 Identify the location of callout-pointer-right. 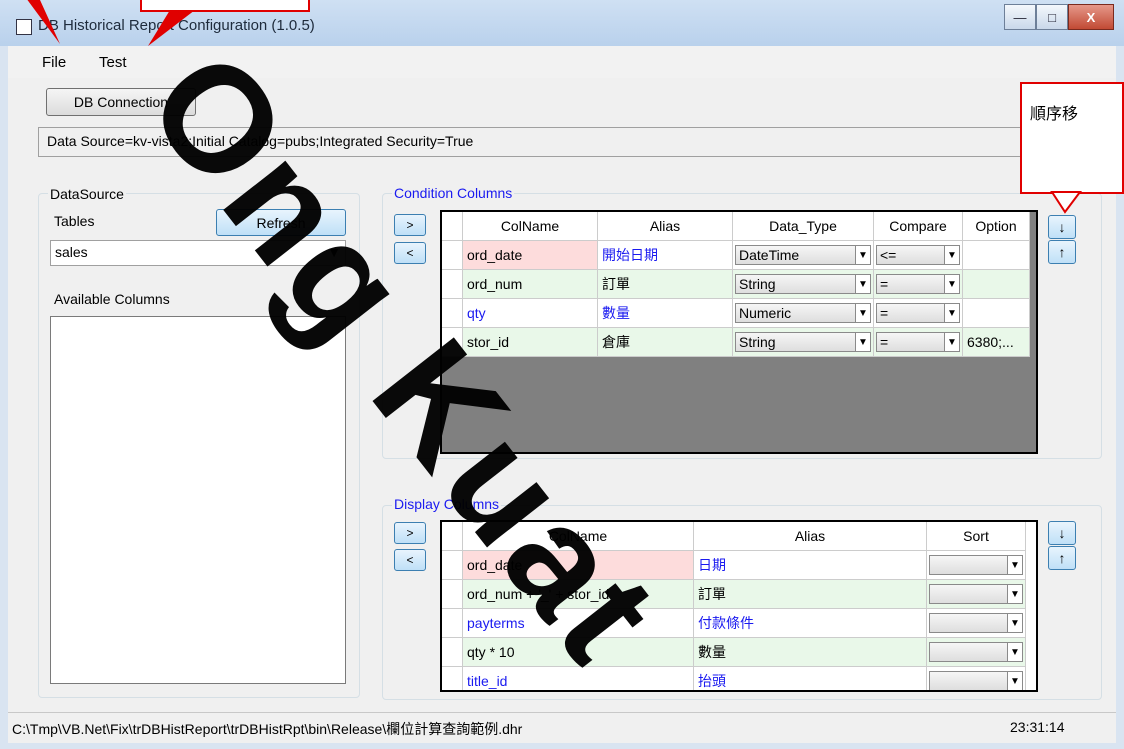
(1066, 202).